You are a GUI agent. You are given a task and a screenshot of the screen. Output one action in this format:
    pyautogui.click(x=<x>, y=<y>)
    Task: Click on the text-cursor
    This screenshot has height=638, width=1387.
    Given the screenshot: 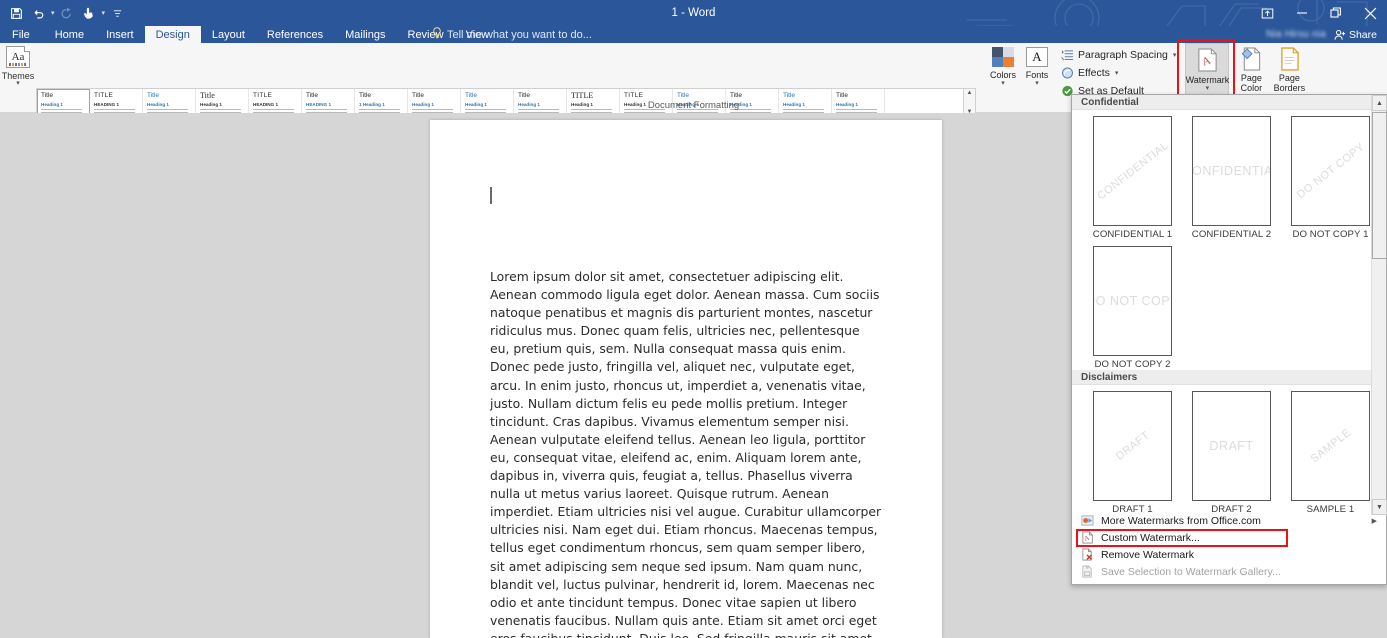 What is the action you would take?
    pyautogui.click(x=491, y=195)
    